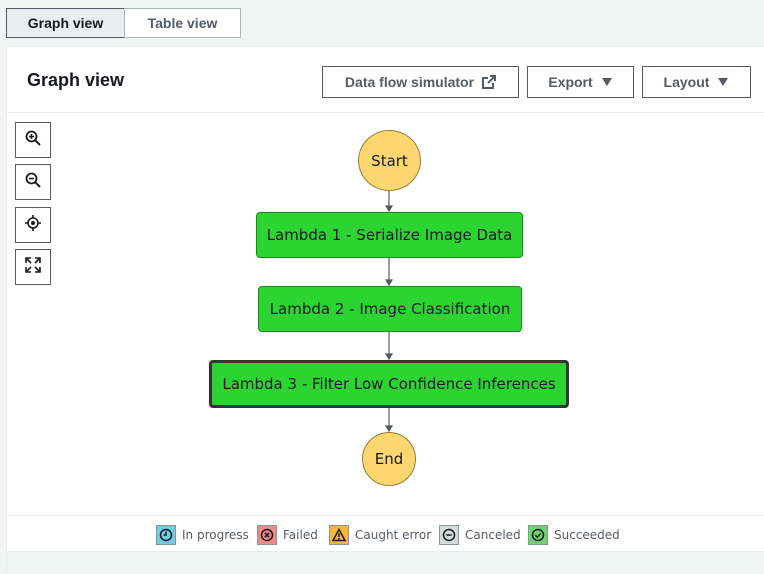  I want to click on x-circle-icon, so click(267, 535).